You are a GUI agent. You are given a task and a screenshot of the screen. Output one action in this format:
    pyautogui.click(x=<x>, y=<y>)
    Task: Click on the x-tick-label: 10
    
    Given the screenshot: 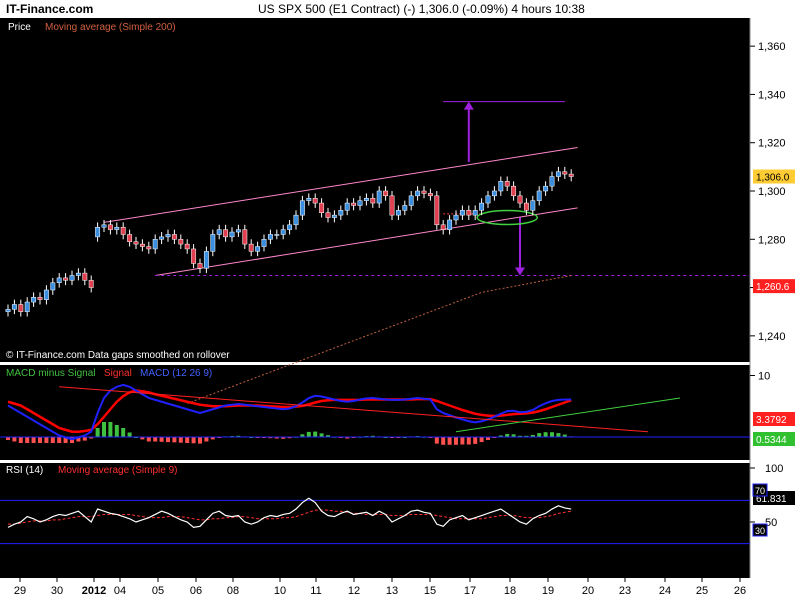 What is the action you would take?
    pyautogui.click(x=280, y=591)
    